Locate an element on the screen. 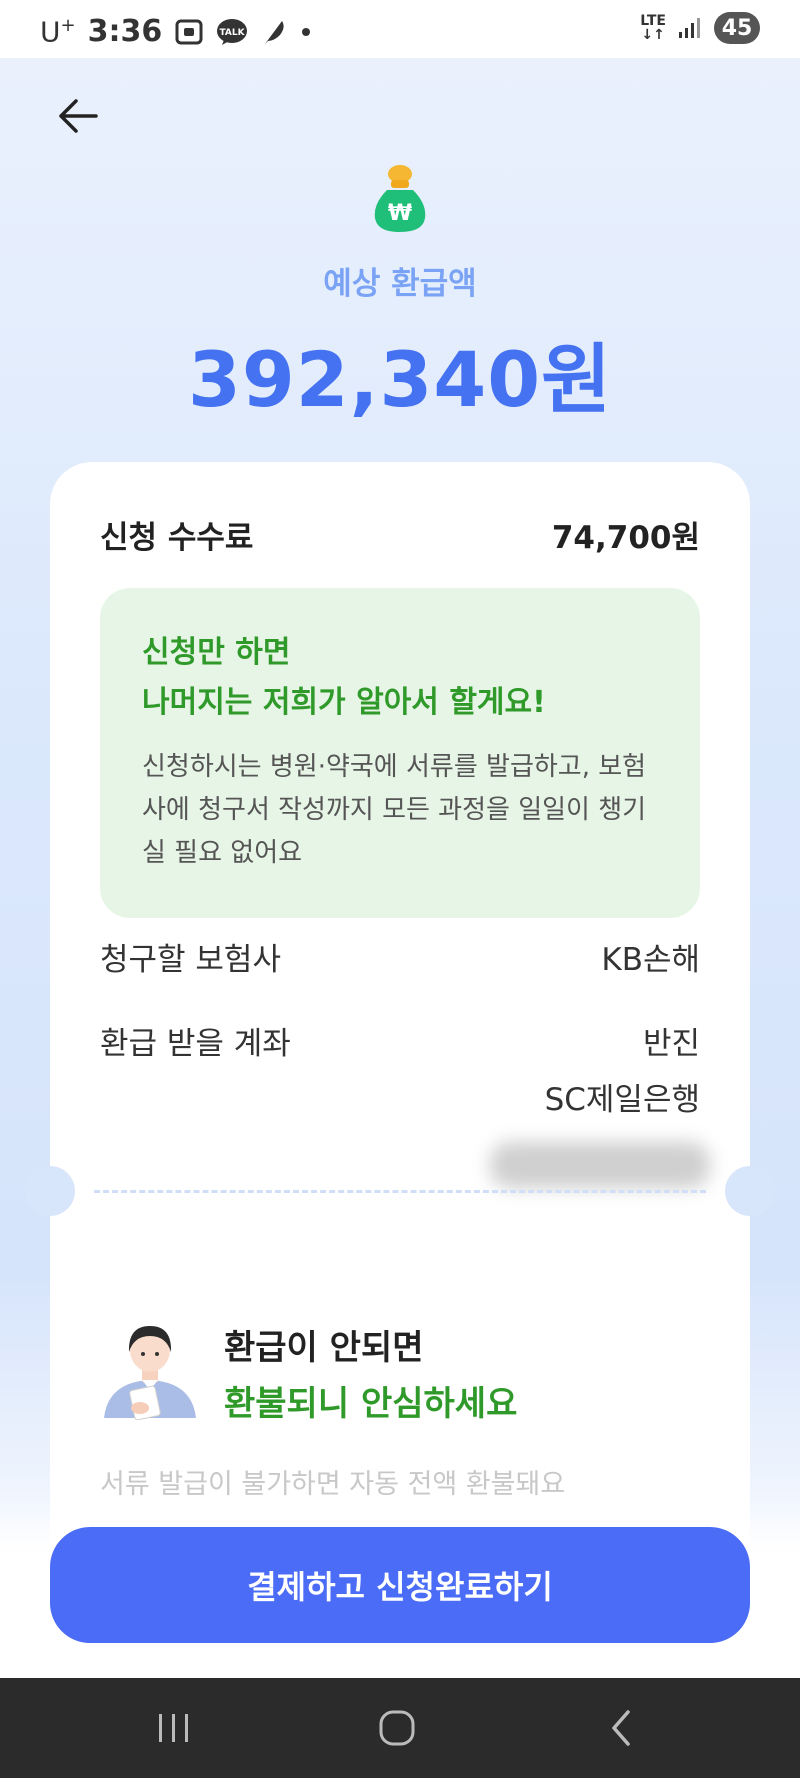 The image size is (800, 1778). svg-text: TALK is located at coordinates (233, 33).